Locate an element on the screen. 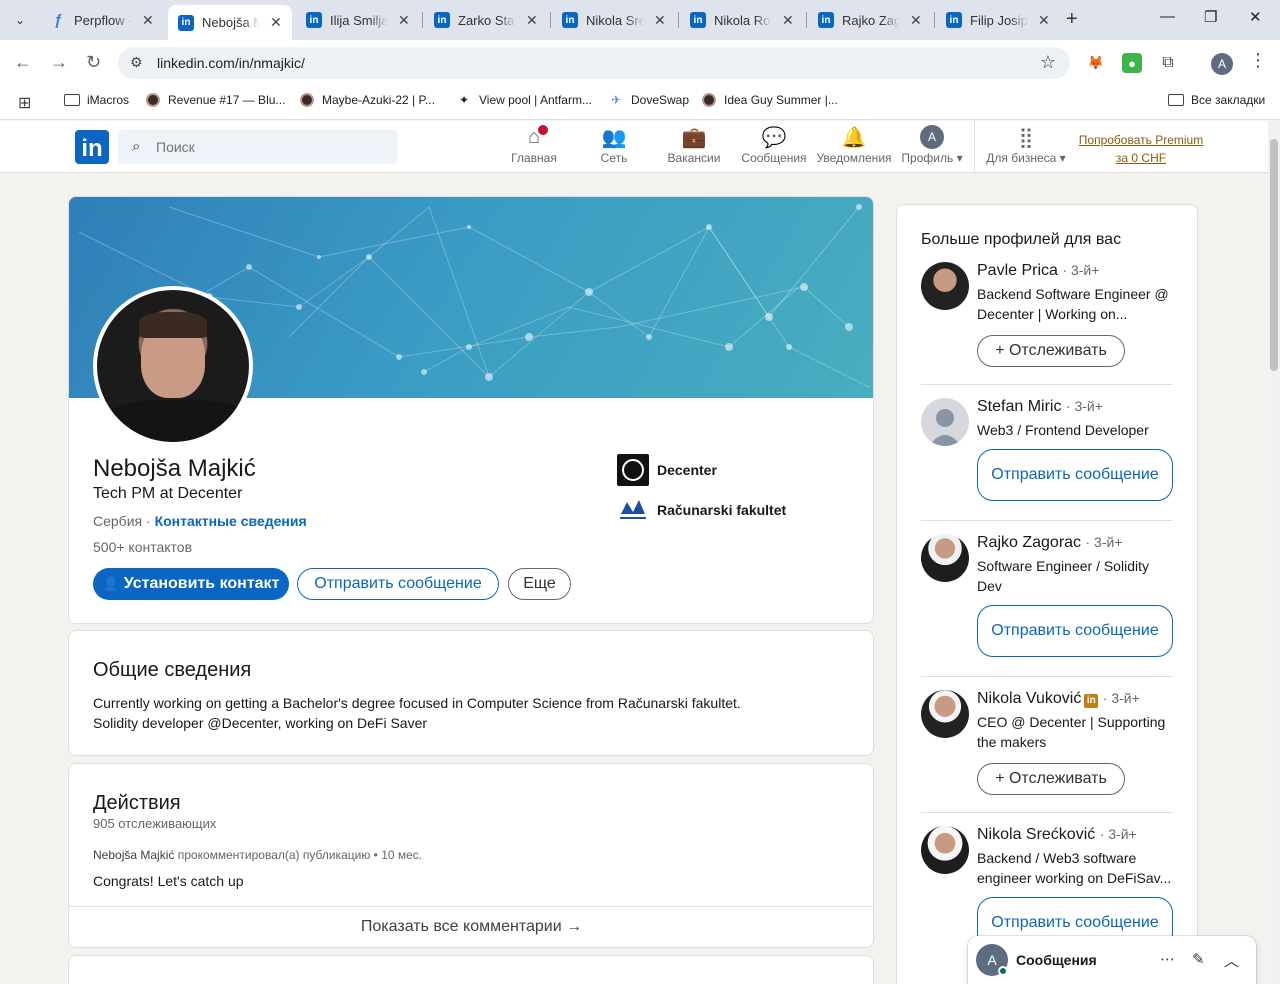  tab-title: Nikola Ro is located at coordinates (742, 20).